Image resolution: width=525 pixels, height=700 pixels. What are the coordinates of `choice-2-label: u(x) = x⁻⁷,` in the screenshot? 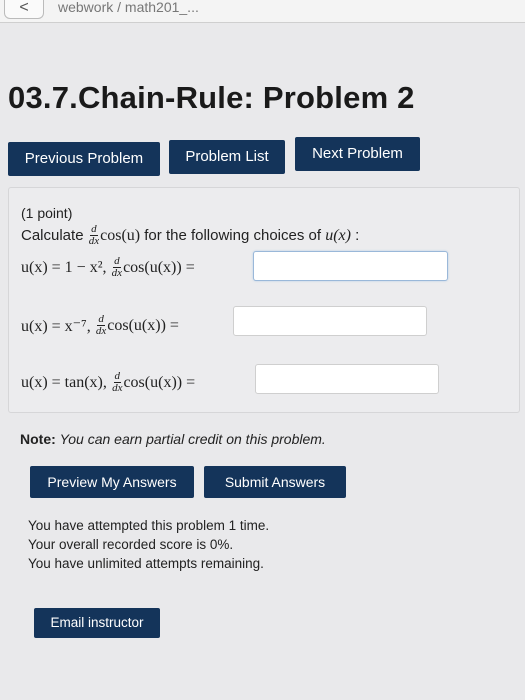 It's located at (56, 326).